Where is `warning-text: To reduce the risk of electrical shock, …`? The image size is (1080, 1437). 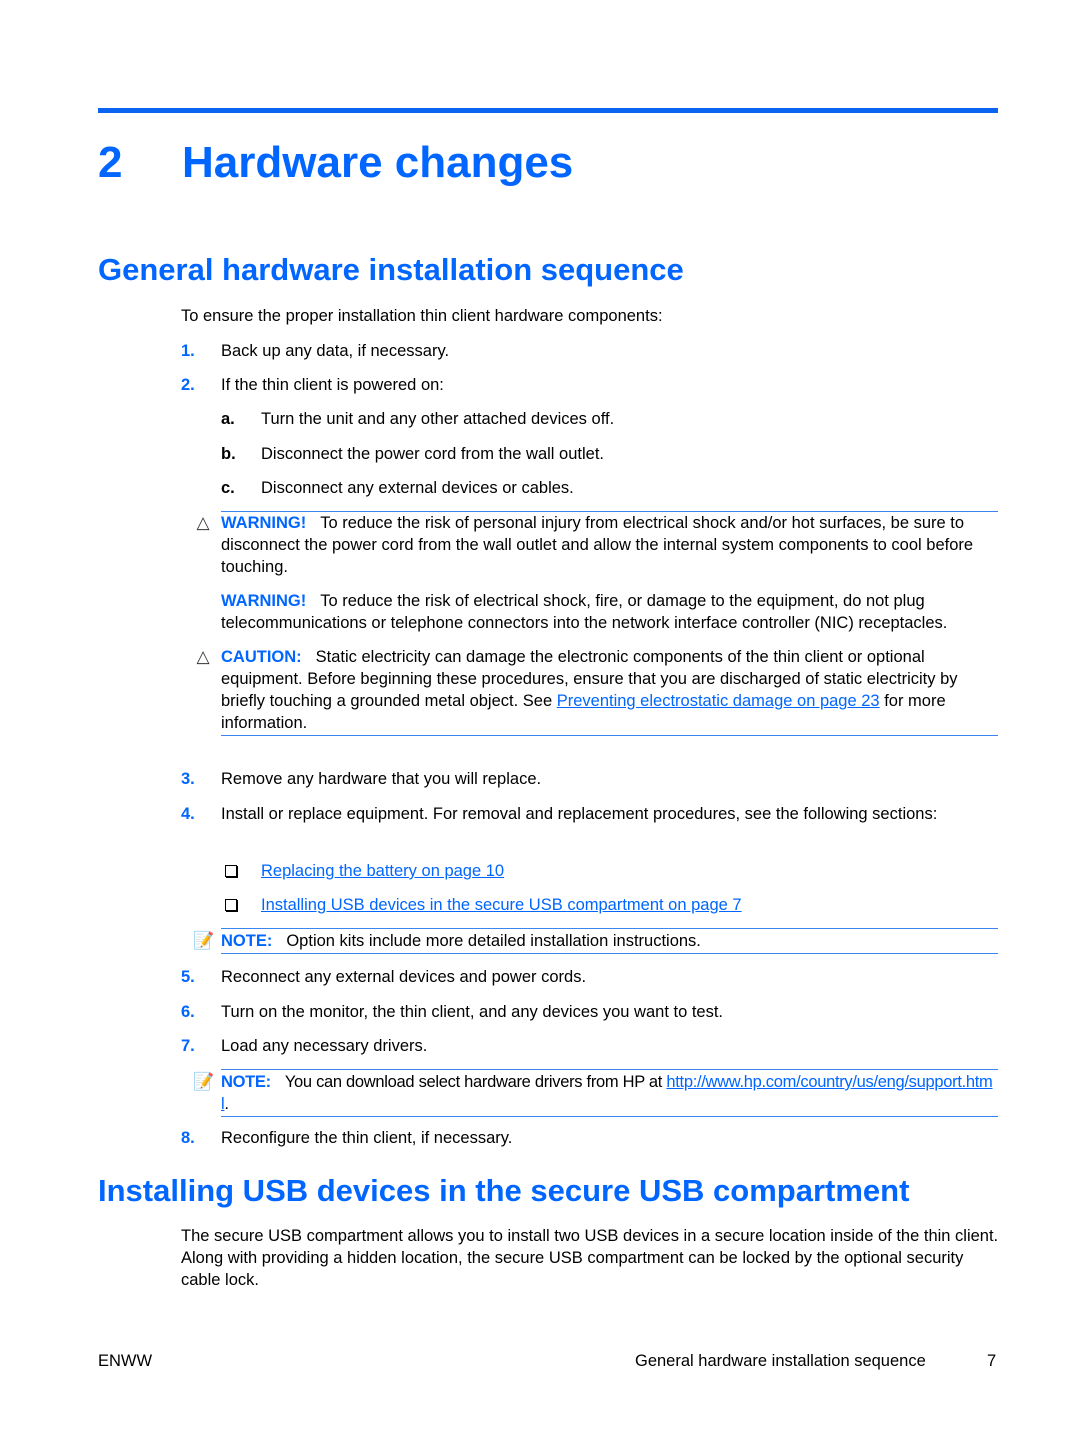
warning-text: To reduce the risk of electrical shock, … is located at coordinates (584, 612).